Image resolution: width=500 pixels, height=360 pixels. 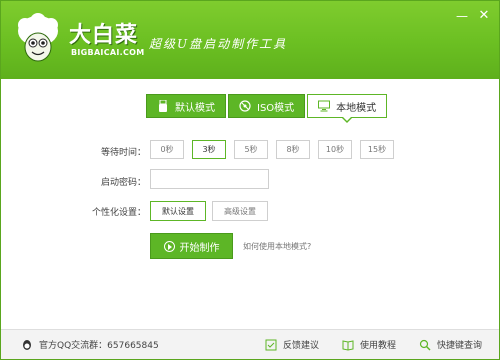 I want to click on feedback-link: 反馈建议, so click(x=292, y=344).